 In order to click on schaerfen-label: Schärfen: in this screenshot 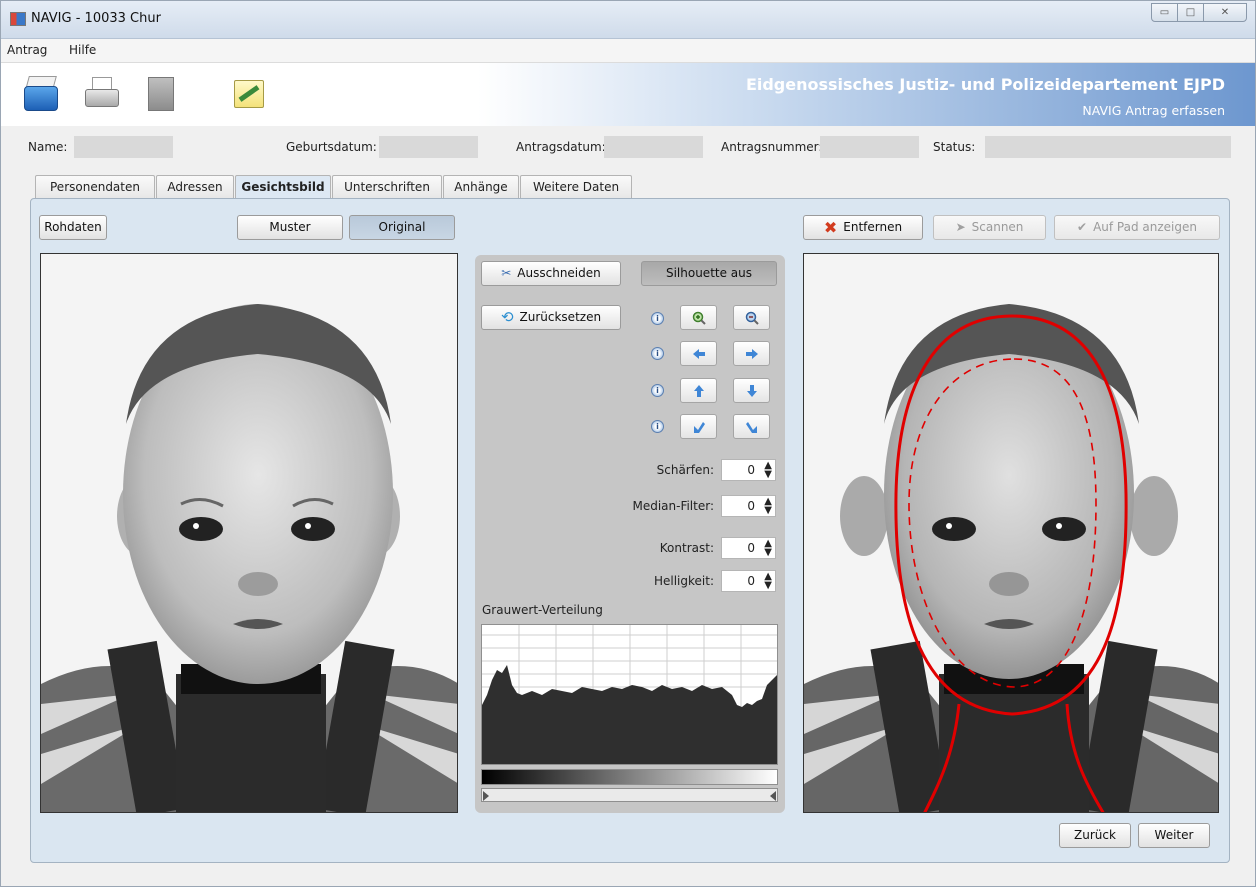, I will do `click(685, 470)`.